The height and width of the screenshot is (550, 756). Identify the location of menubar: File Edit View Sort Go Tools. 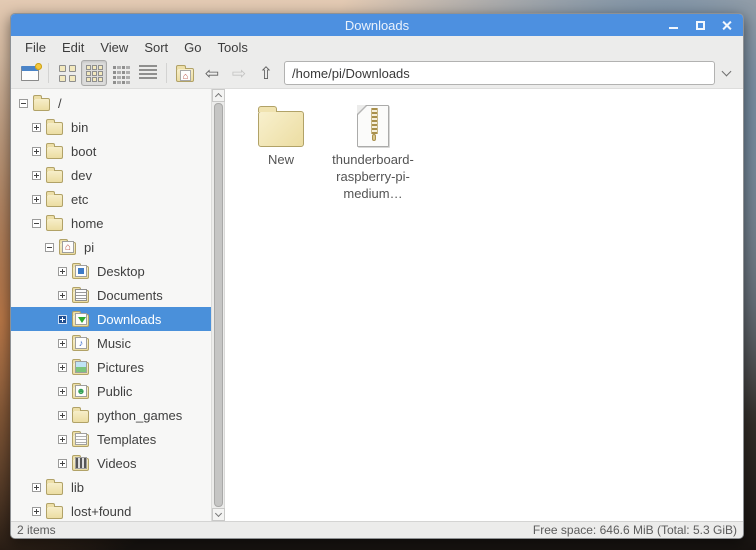
(377, 47).